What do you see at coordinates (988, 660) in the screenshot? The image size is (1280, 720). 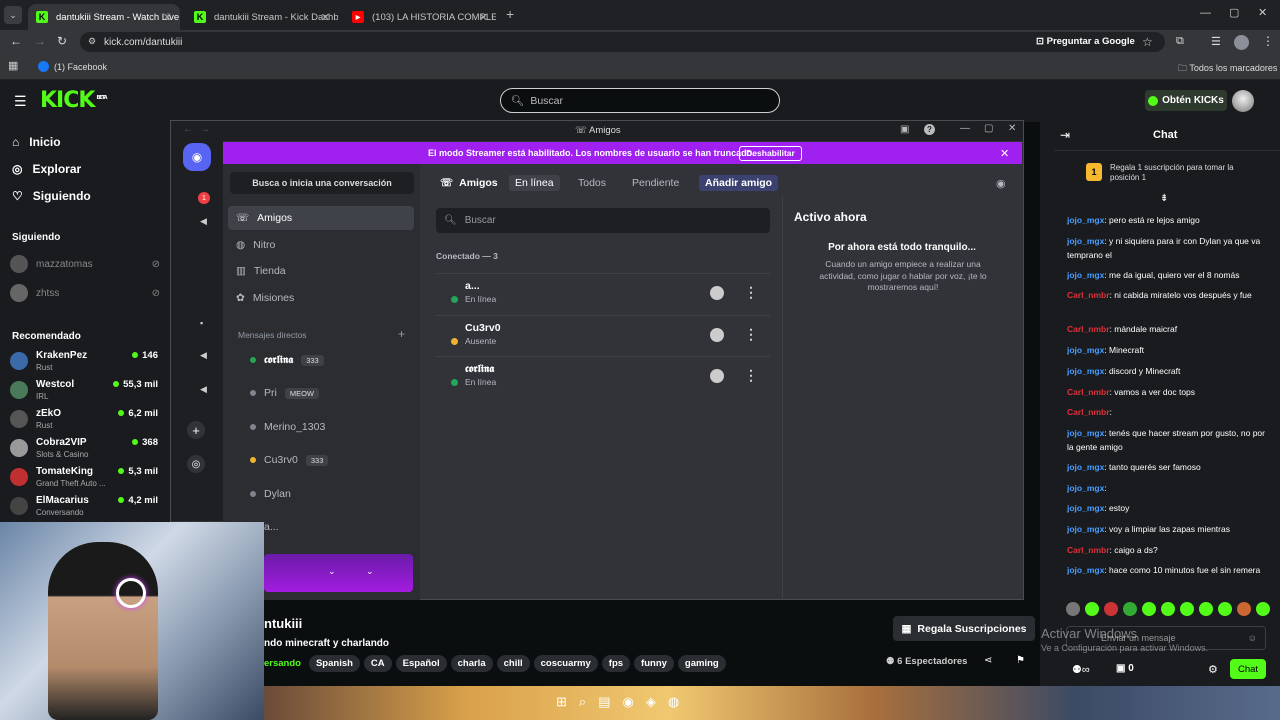 I see `share-icon: ⋖` at bounding box center [988, 660].